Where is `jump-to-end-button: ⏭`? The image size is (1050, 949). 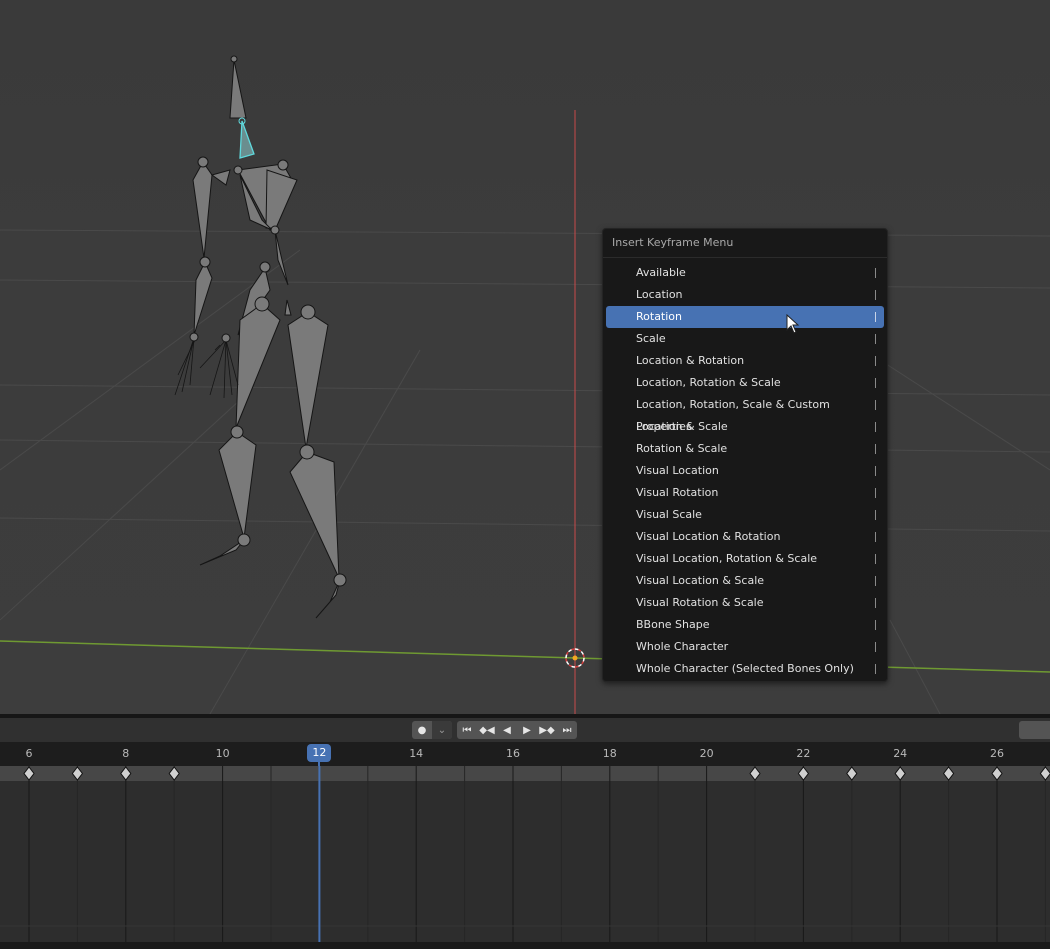
jump-to-end-button: ⏭ is located at coordinates (567, 730).